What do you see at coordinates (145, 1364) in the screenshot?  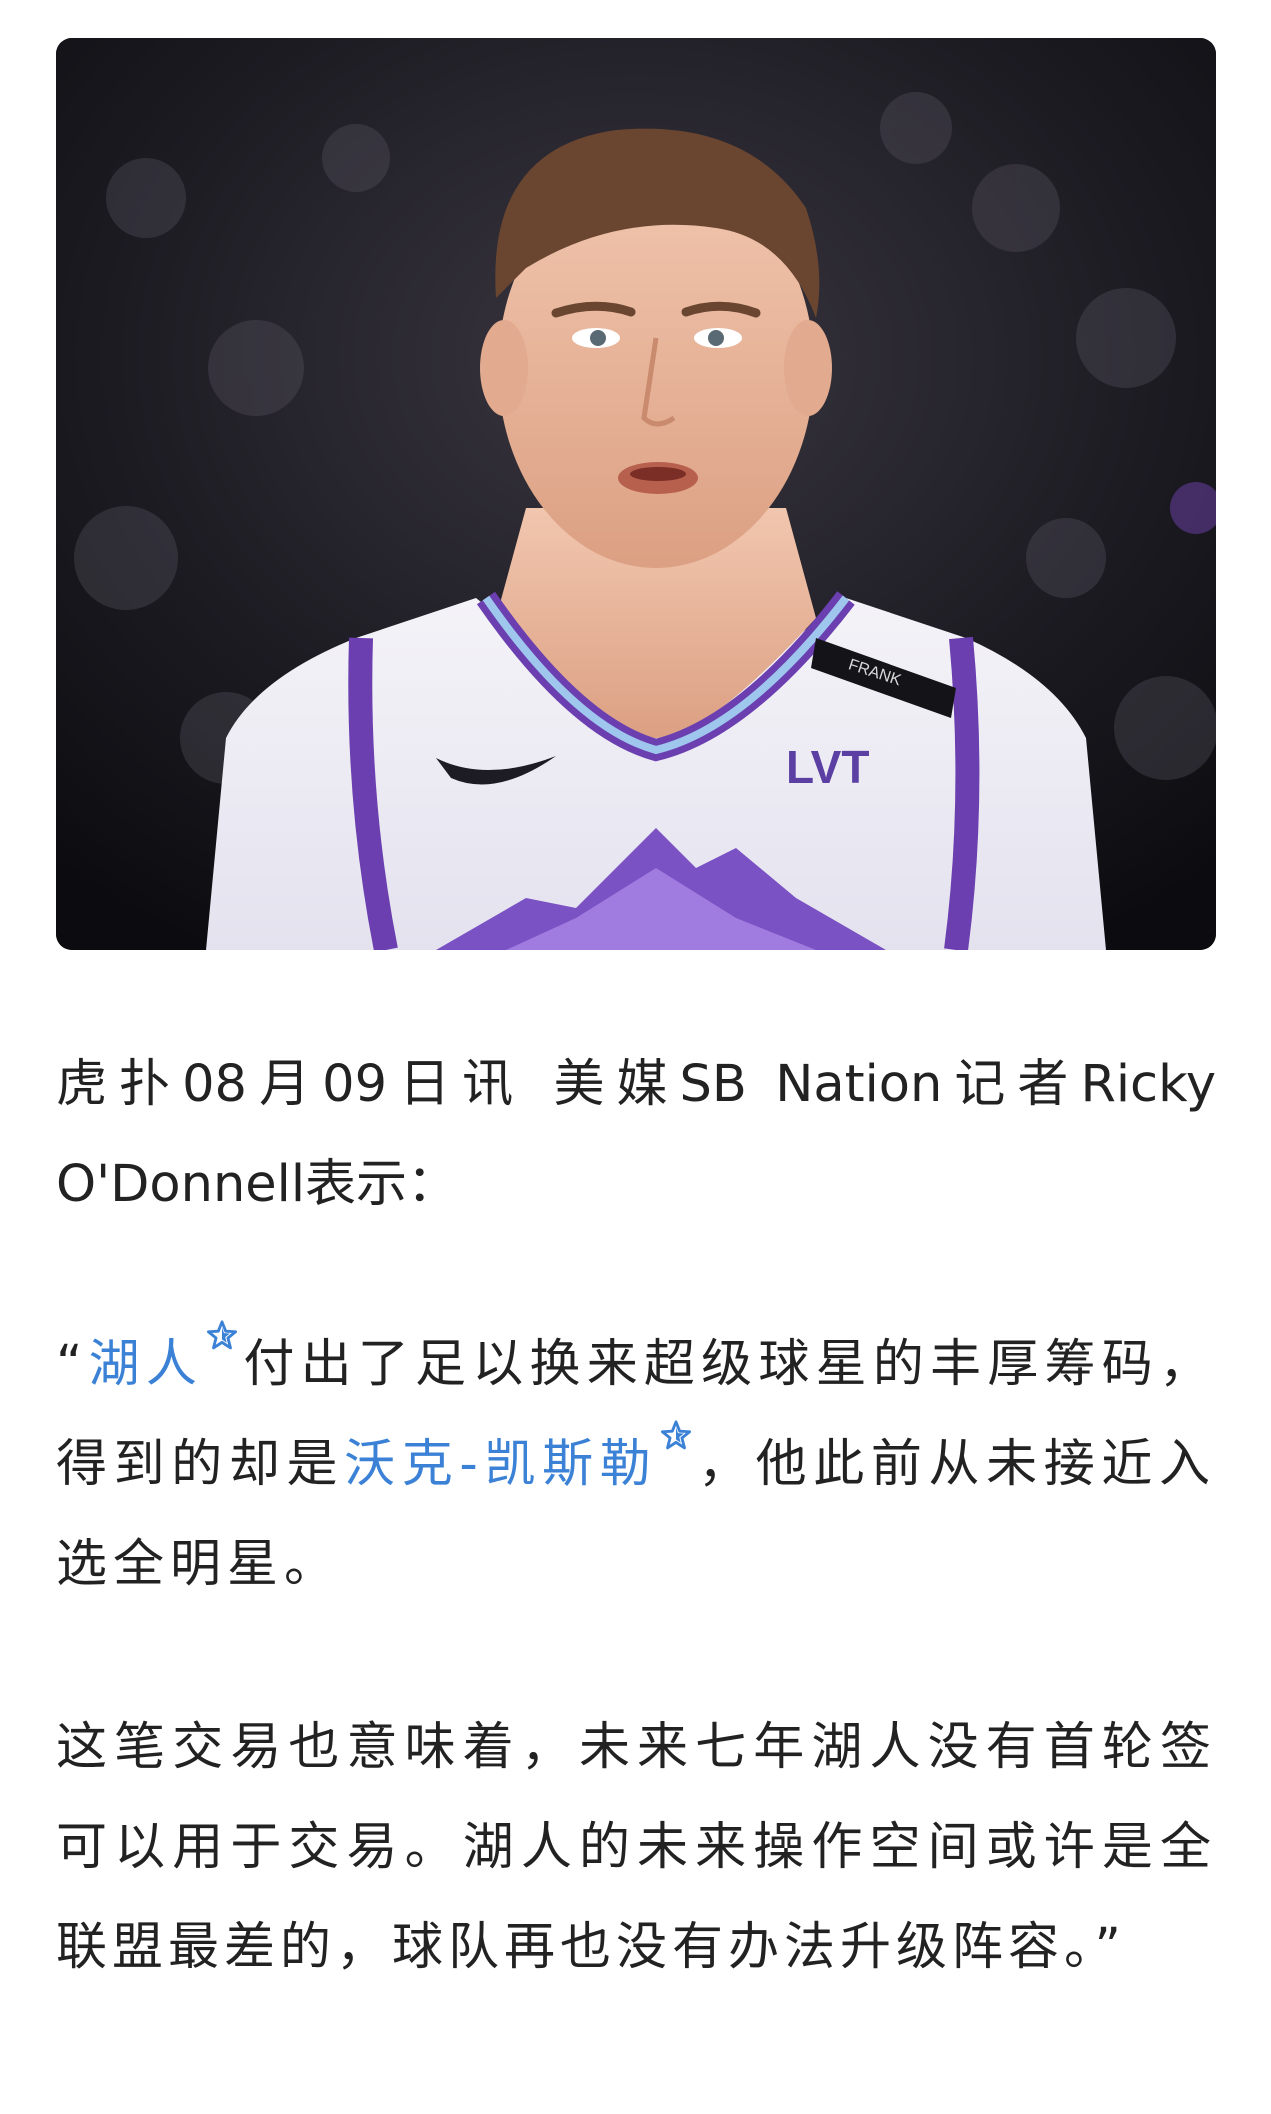 I see `team-link-lakers: 湖人` at bounding box center [145, 1364].